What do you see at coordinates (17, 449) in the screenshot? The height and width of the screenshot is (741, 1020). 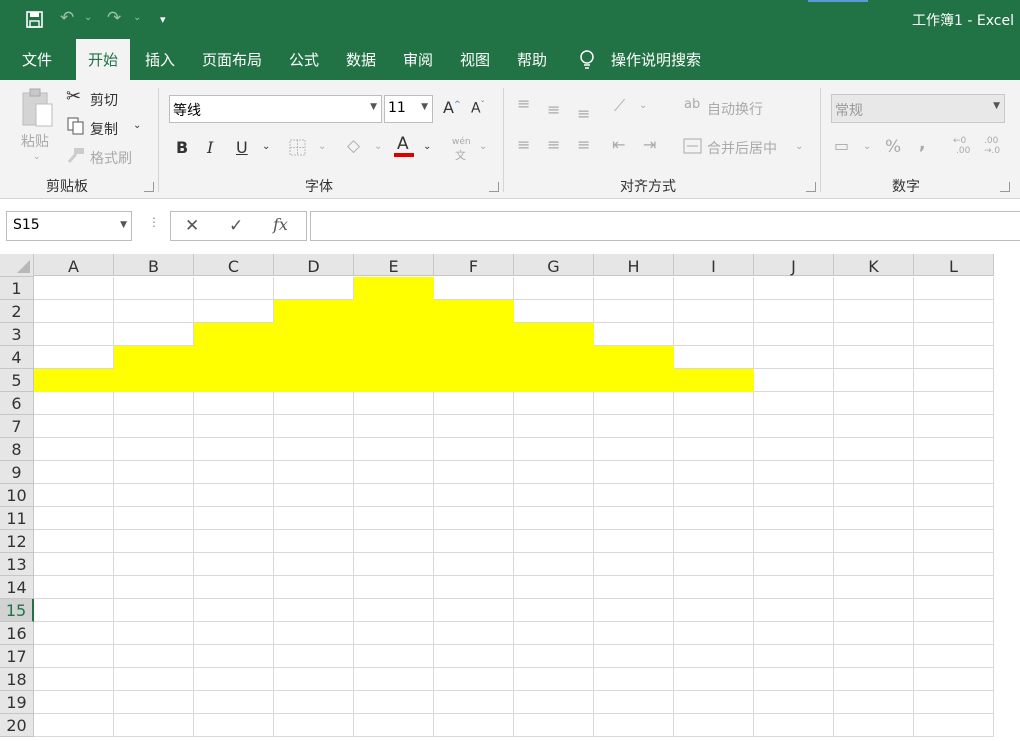 I see `row-header-8: 8` at bounding box center [17, 449].